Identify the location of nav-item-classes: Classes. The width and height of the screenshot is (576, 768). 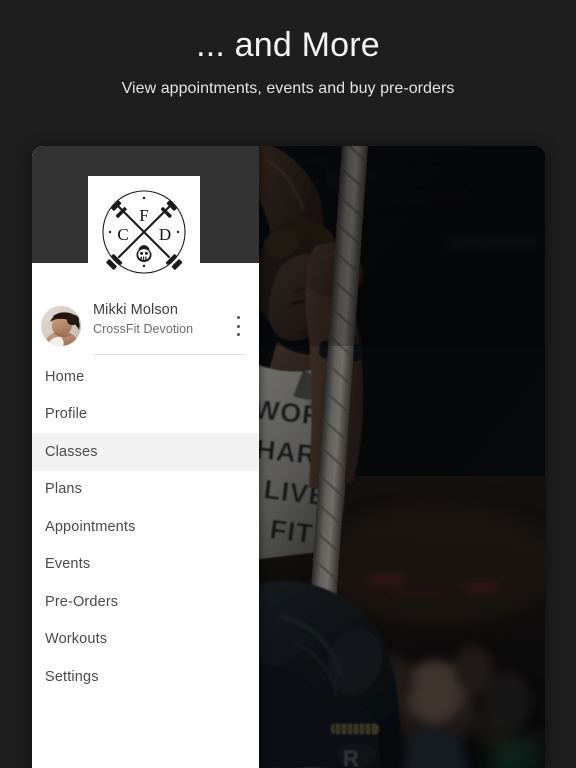
(145, 452).